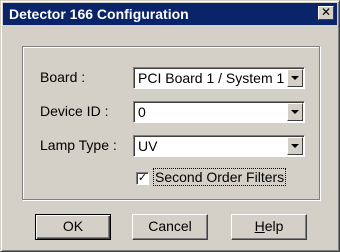 The image size is (340, 252). Describe the element at coordinates (170, 227) in the screenshot. I see `cancel-button: Cancel` at that location.